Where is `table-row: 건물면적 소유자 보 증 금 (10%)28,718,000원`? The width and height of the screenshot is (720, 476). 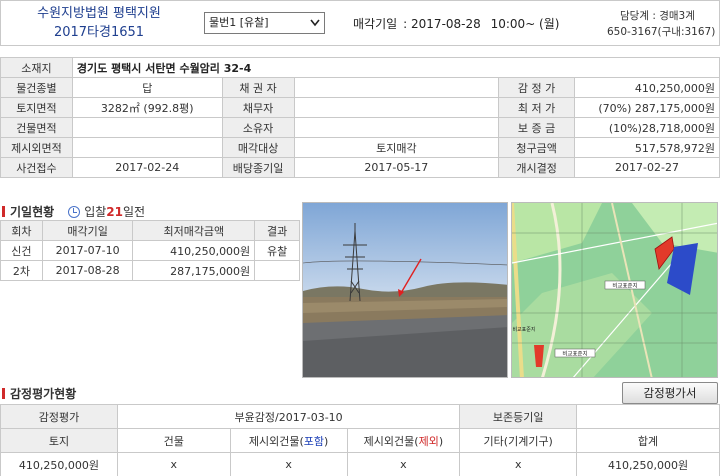 table-row: 건물면적 소유자 보 증 금 (10%)28,718,000원 is located at coordinates (360, 127).